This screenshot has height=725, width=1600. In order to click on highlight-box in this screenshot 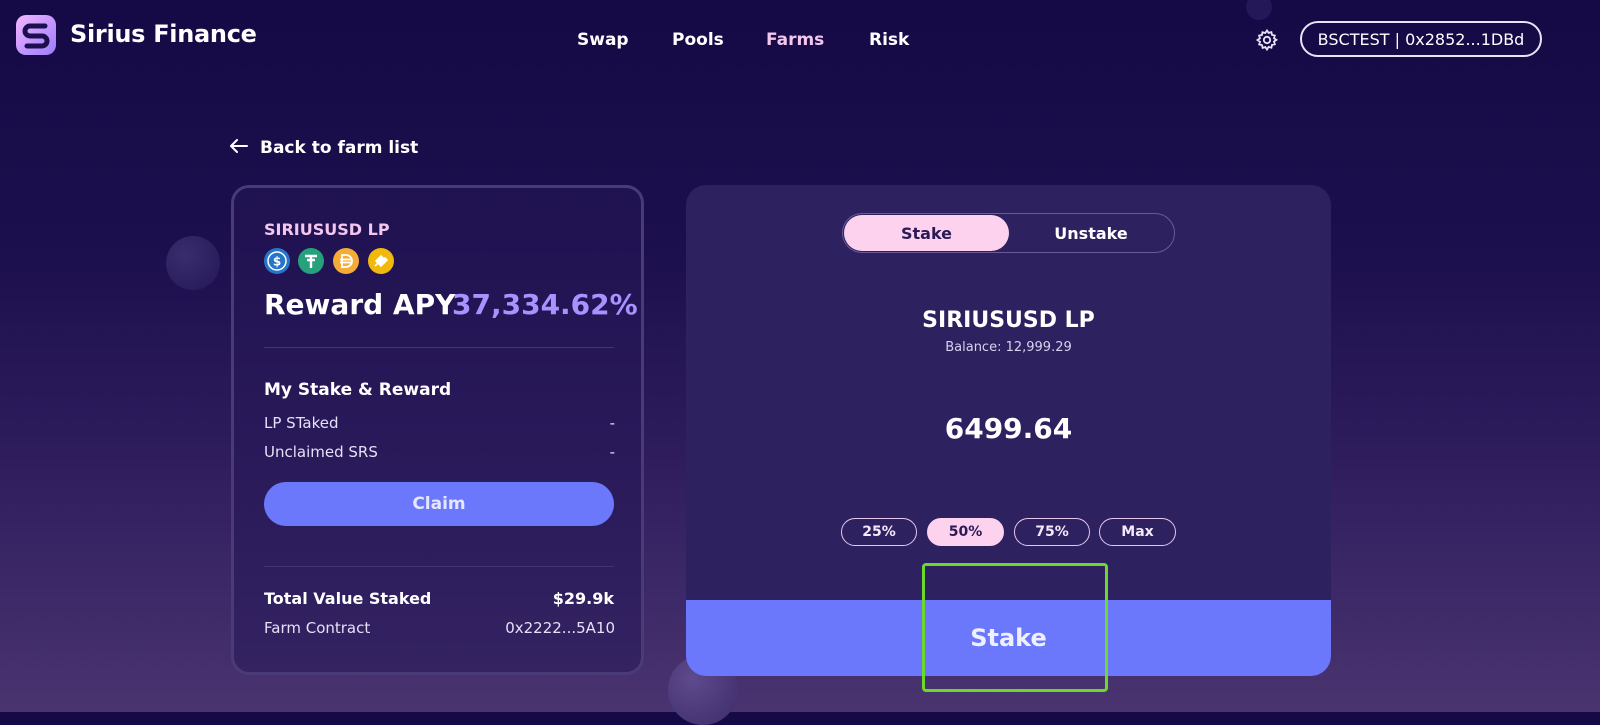, I will do `click(1015, 627)`.